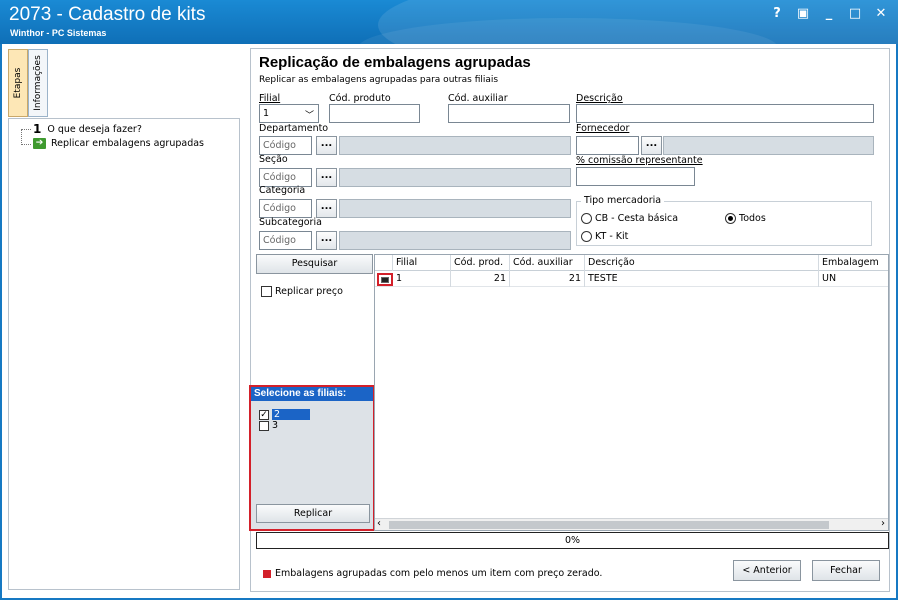  Describe the element at coordinates (289, 113) in the screenshot. I see `filial-select: 1 ﹀` at that location.